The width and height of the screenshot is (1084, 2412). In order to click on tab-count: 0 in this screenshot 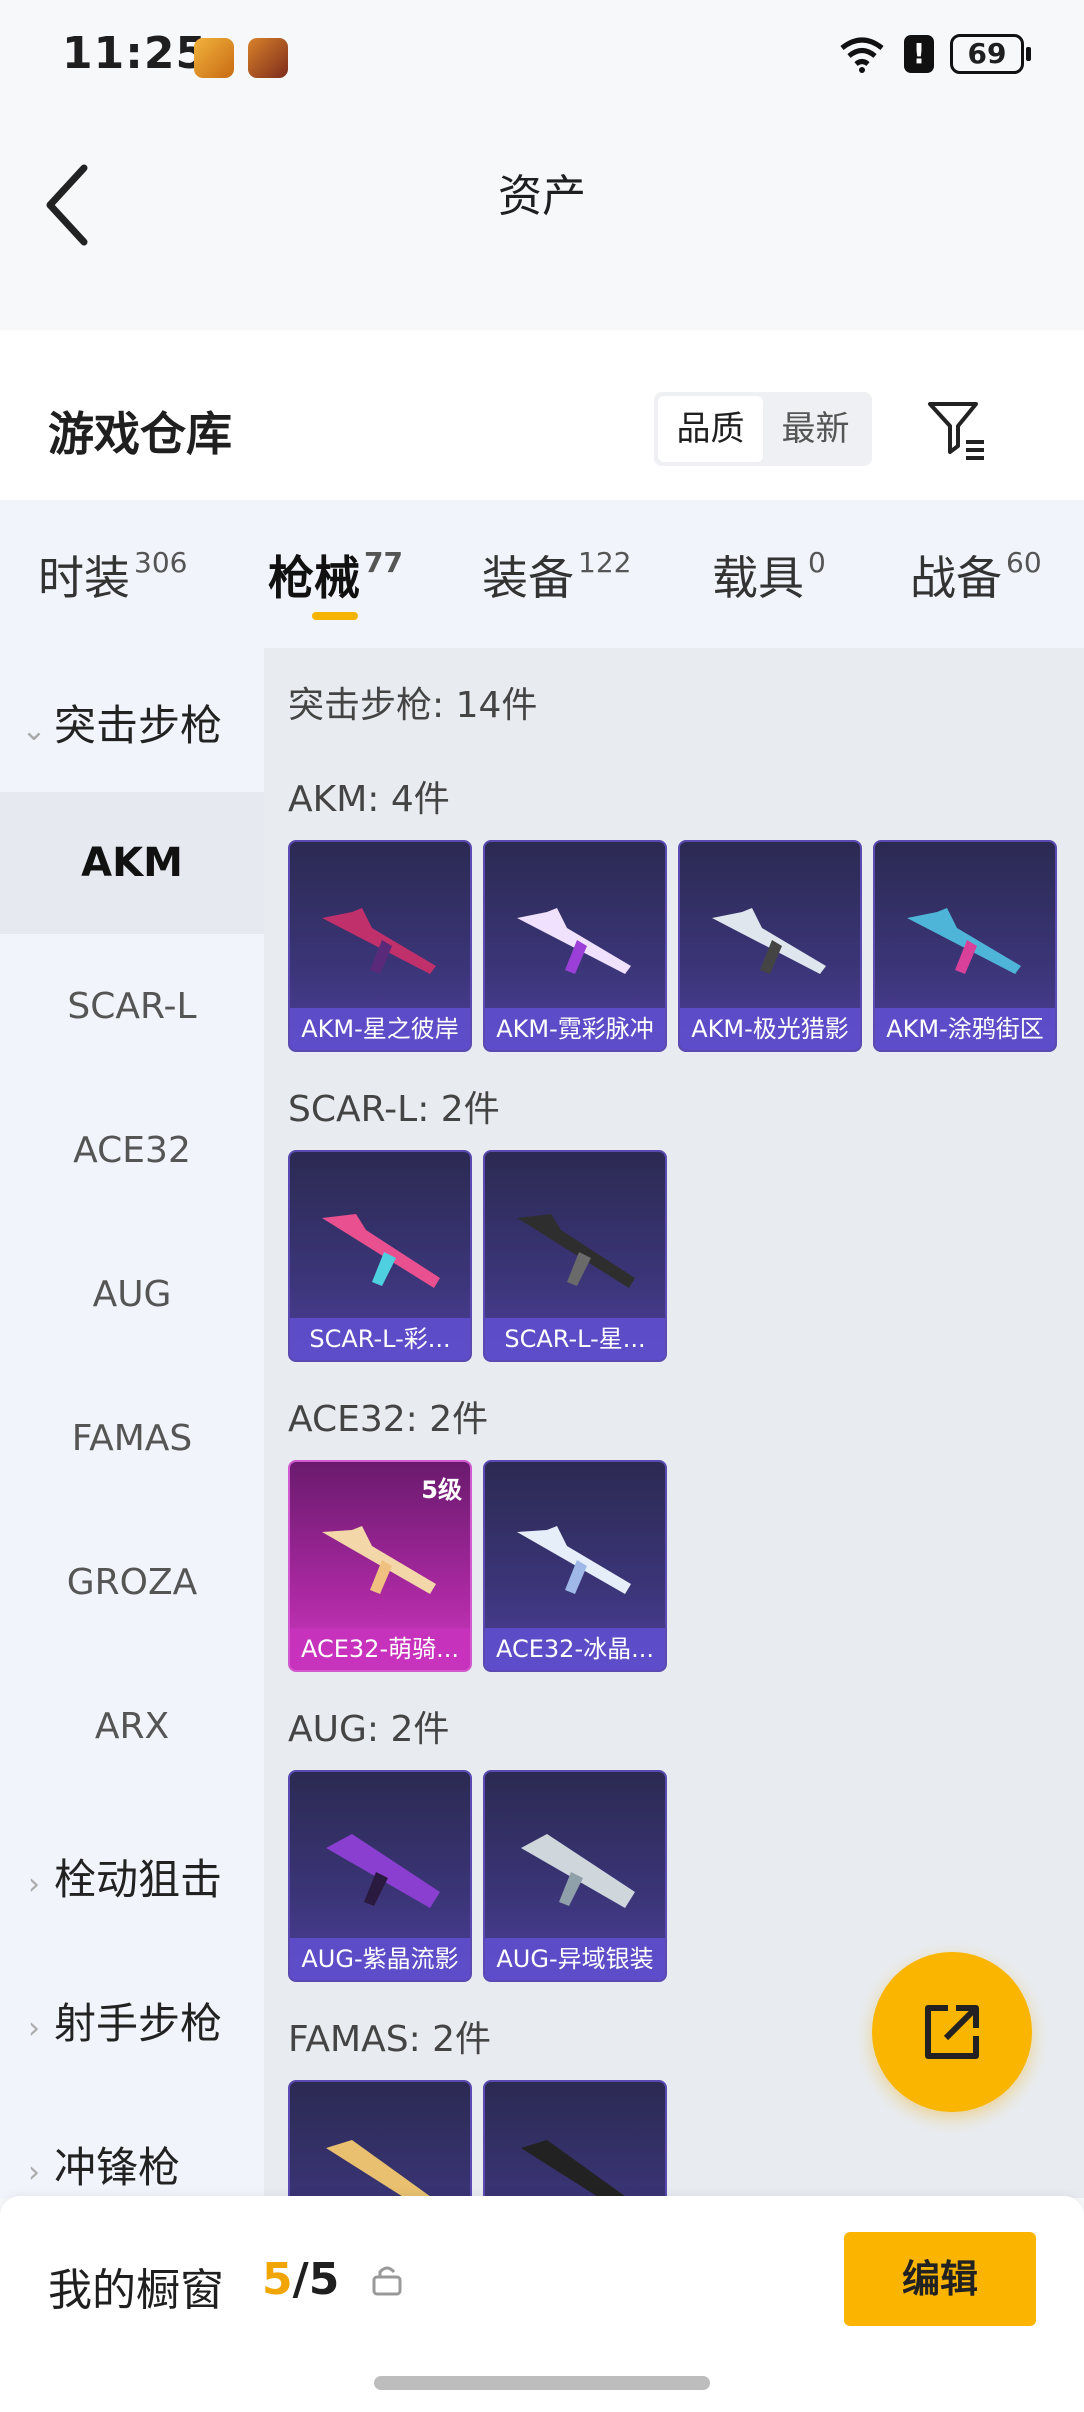, I will do `click(817, 562)`.